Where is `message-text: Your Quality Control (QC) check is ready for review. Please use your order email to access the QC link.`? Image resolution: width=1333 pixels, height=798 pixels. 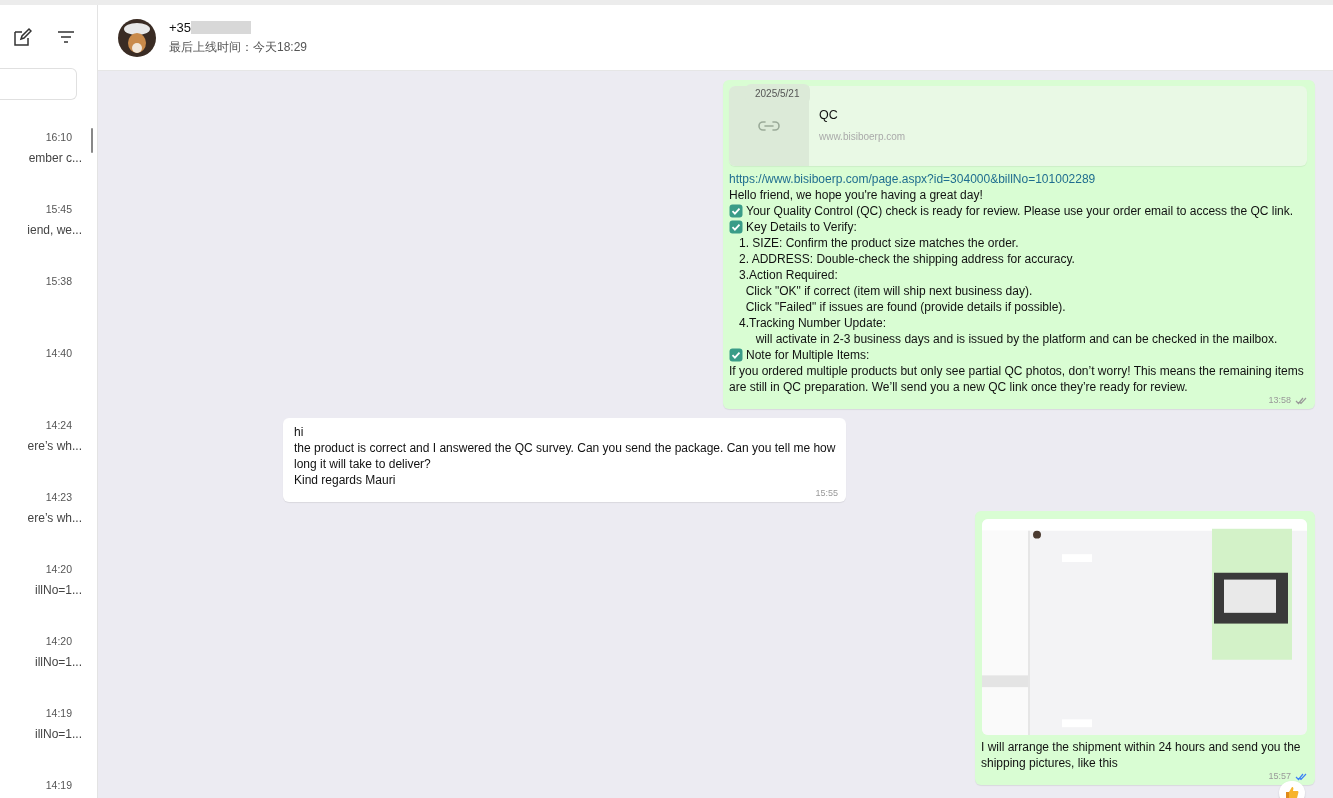 message-text: Your Quality Control (QC) check is ready for review. Please use your order email to access the QC link. is located at coordinates (1020, 211).